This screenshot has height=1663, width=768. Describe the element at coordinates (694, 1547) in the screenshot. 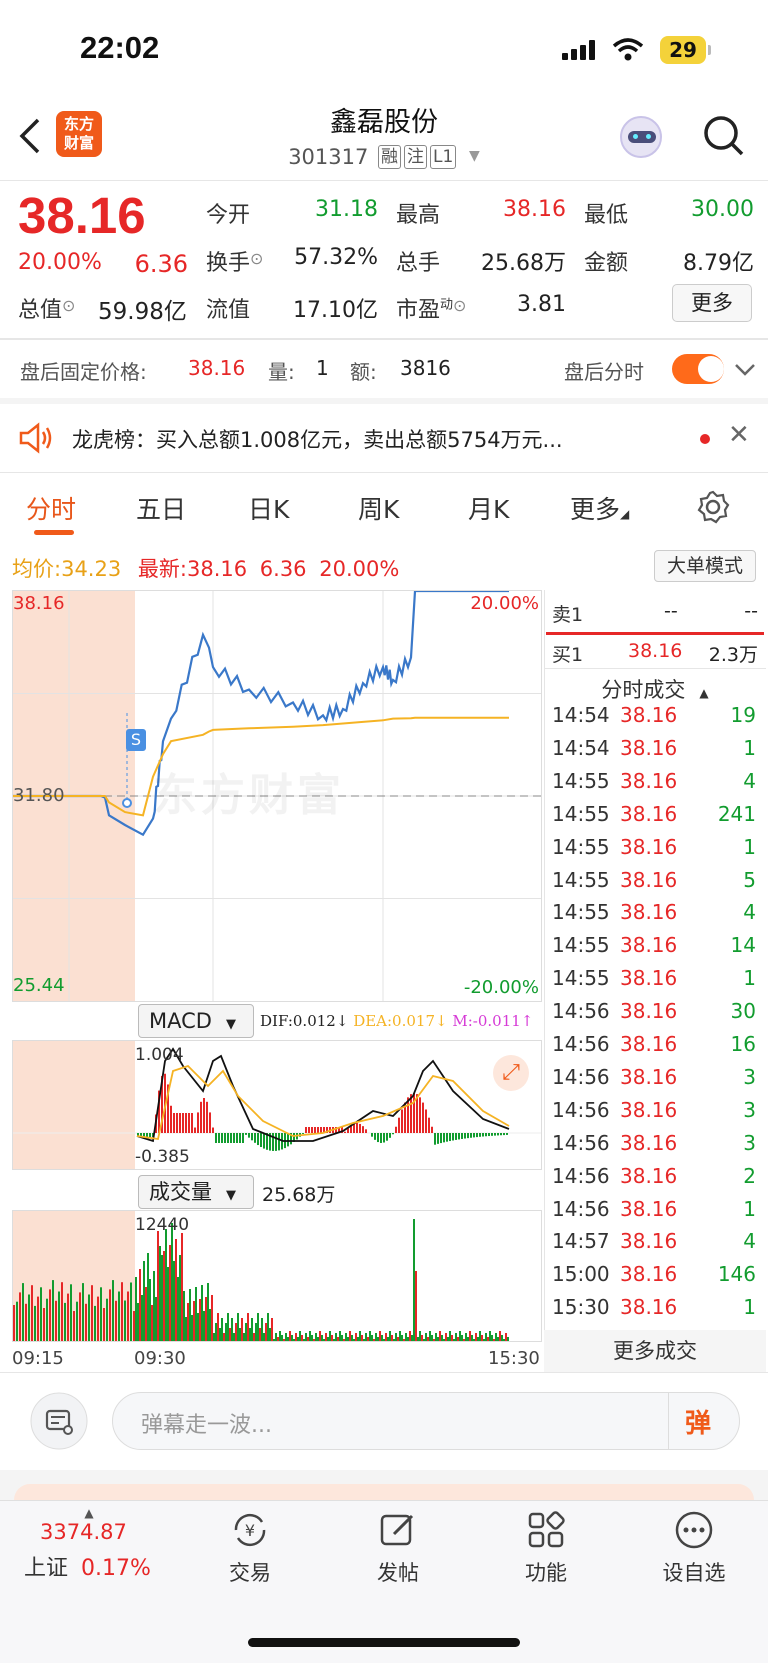

I see `nav-watchlist: 设自选` at that location.